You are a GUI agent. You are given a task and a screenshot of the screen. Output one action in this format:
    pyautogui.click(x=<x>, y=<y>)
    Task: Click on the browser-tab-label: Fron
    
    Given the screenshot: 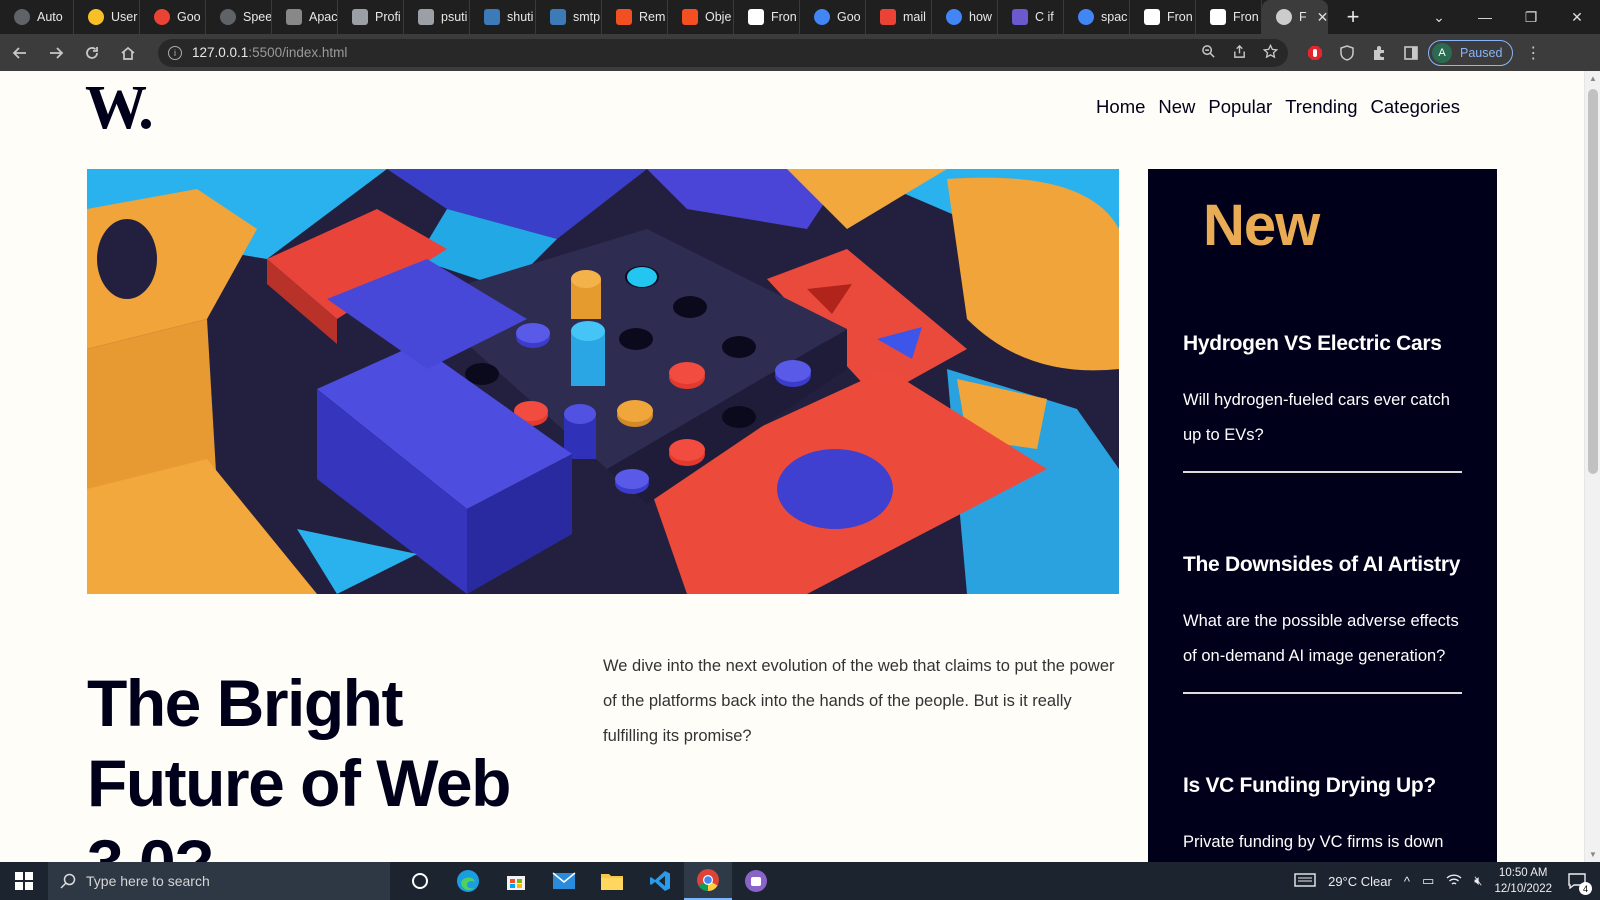 What is the action you would take?
    pyautogui.click(x=1246, y=17)
    